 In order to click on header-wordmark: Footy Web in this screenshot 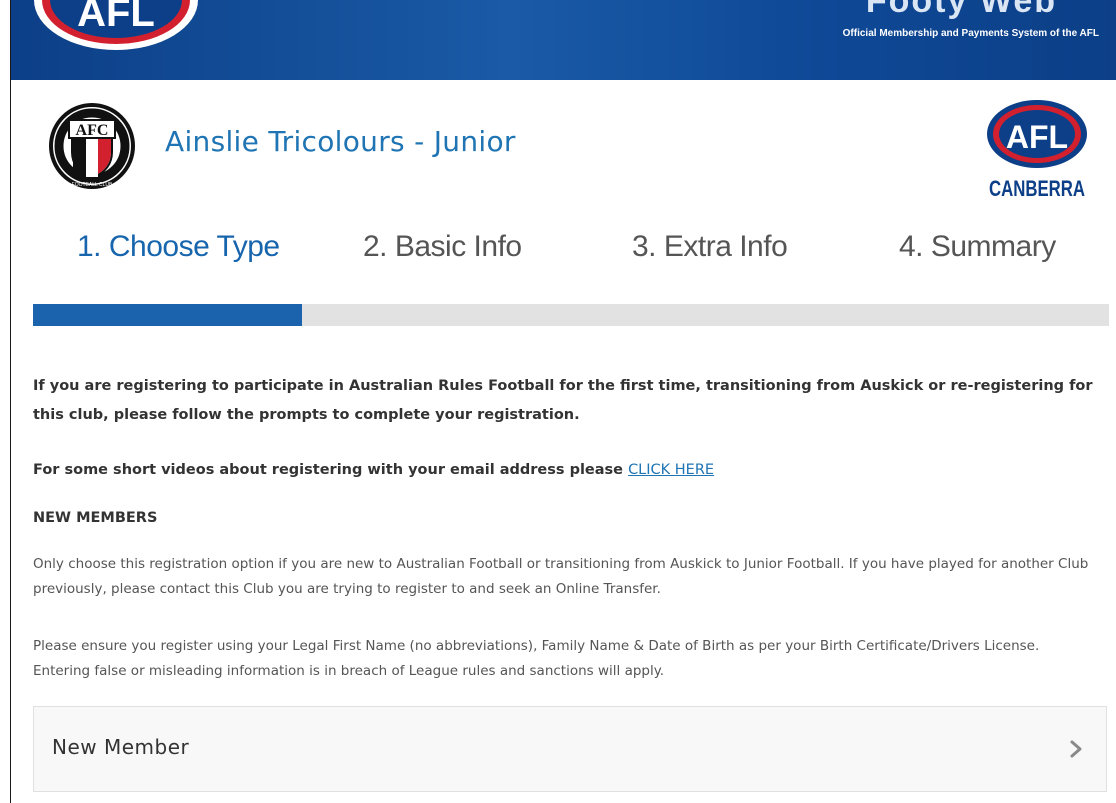, I will do `click(961, 10)`.